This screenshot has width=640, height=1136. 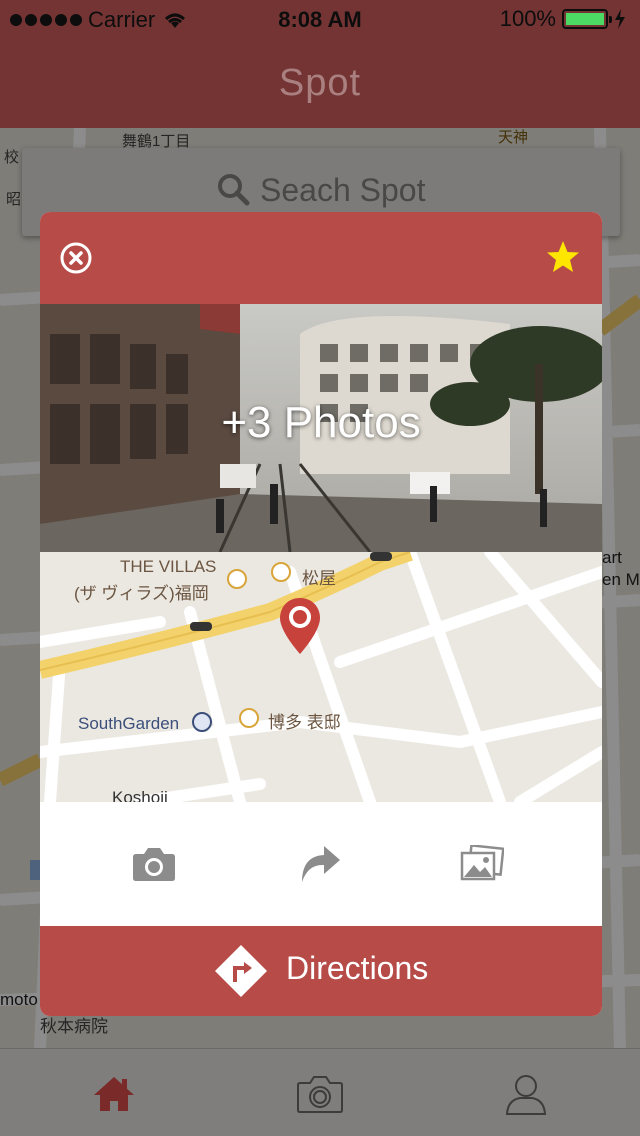 I want to click on gallery-icon, so click(x=482, y=863).